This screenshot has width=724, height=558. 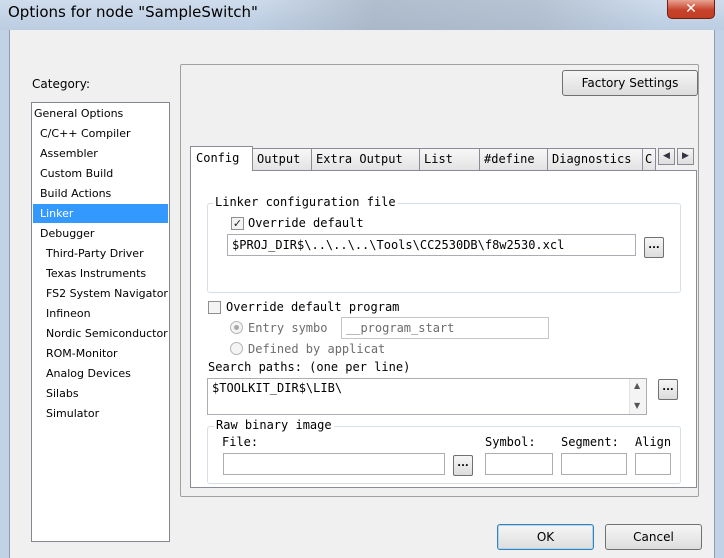 I want to click on tab-list: List, so click(x=449, y=159).